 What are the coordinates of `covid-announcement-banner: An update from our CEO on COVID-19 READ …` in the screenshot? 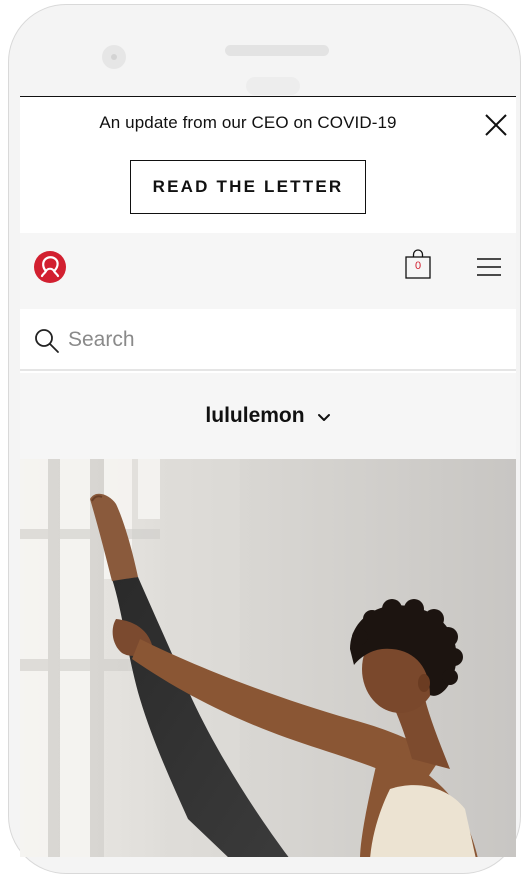 It's located at (268, 165).